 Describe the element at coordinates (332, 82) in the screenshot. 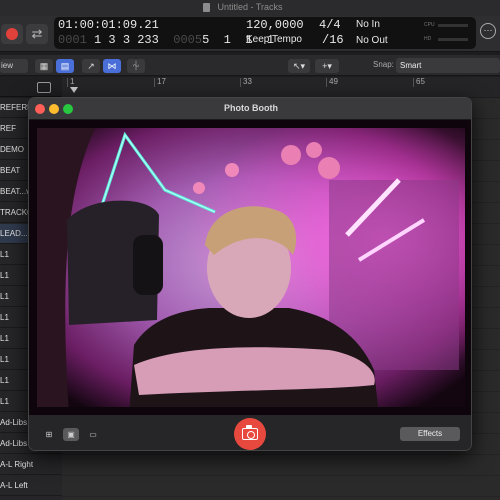

I see `ruler-mark: 49` at that location.